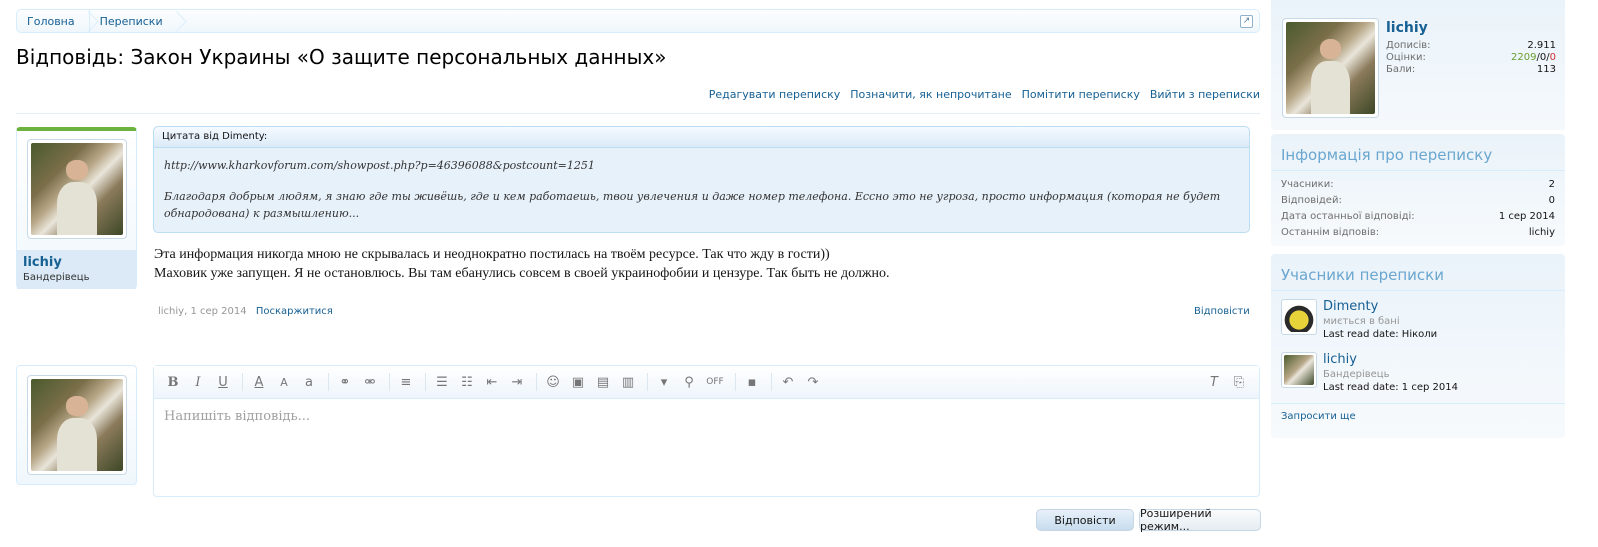  I want to click on info-value: 2, so click(1551, 184).